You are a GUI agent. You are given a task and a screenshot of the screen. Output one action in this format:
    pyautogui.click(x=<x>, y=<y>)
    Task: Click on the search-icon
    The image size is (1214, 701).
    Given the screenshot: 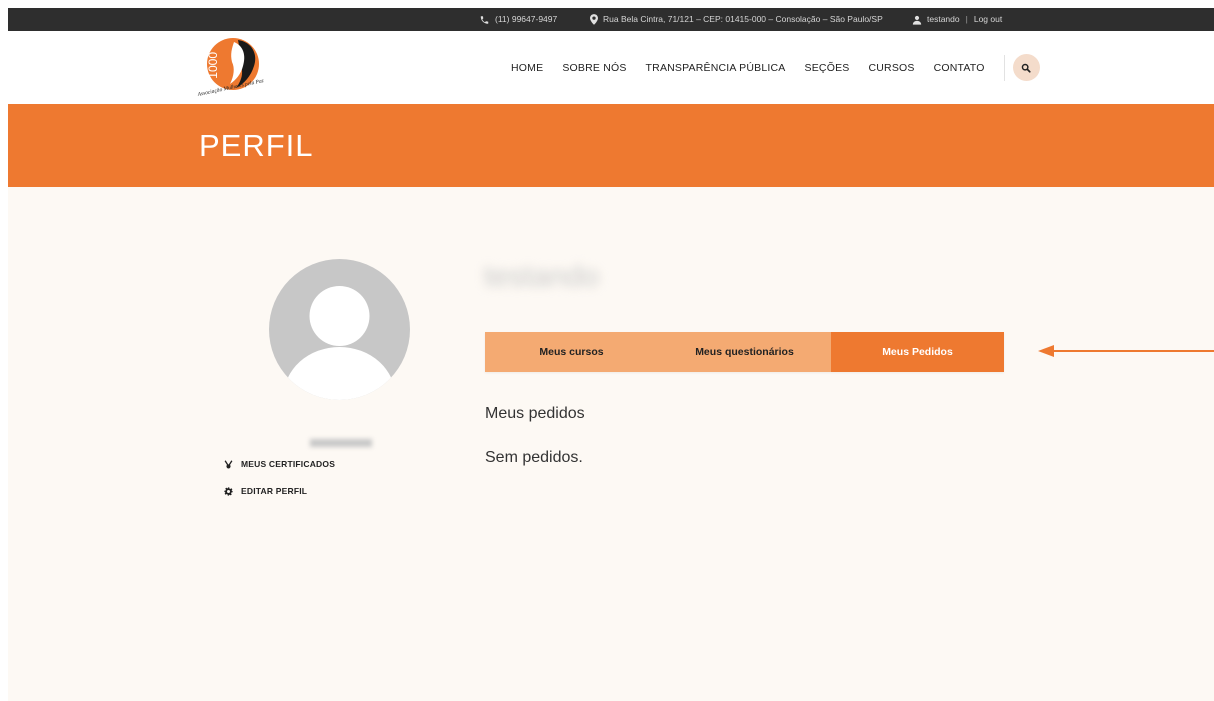 What is the action you would take?
    pyautogui.click(x=1026, y=68)
    